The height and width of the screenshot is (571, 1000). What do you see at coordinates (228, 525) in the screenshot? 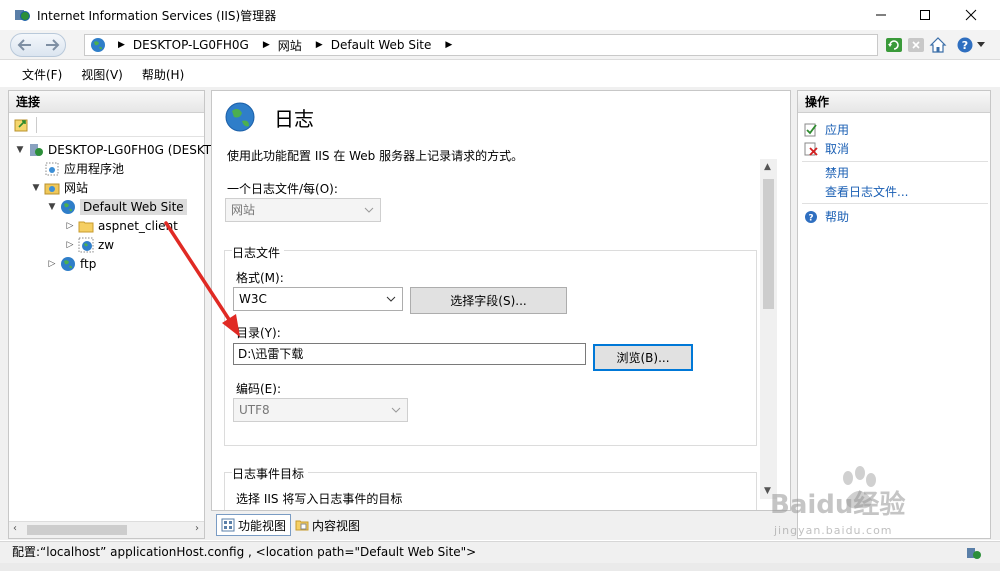
I see `features-view-icon` at bounding box center [228, 525].